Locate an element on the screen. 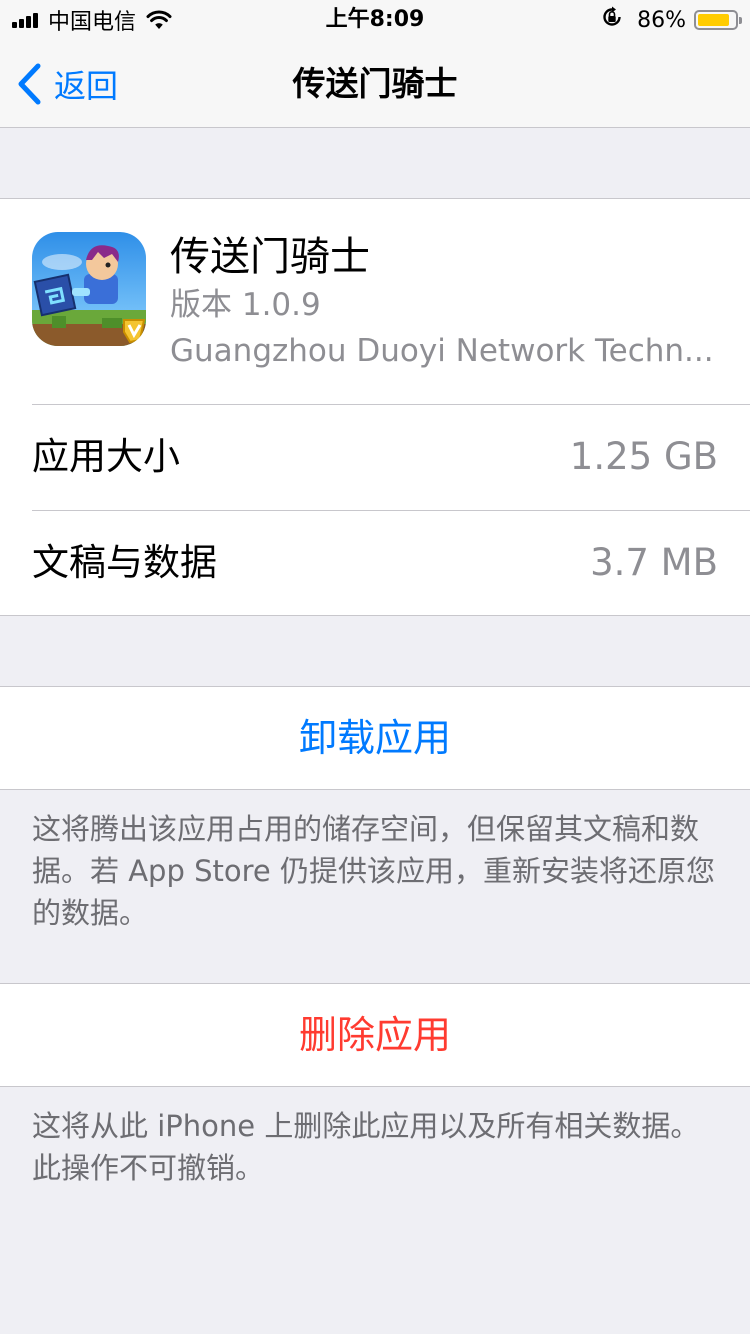 This screenshot has height=1334, width=750. app-icon is located at coordinates (89, 289).